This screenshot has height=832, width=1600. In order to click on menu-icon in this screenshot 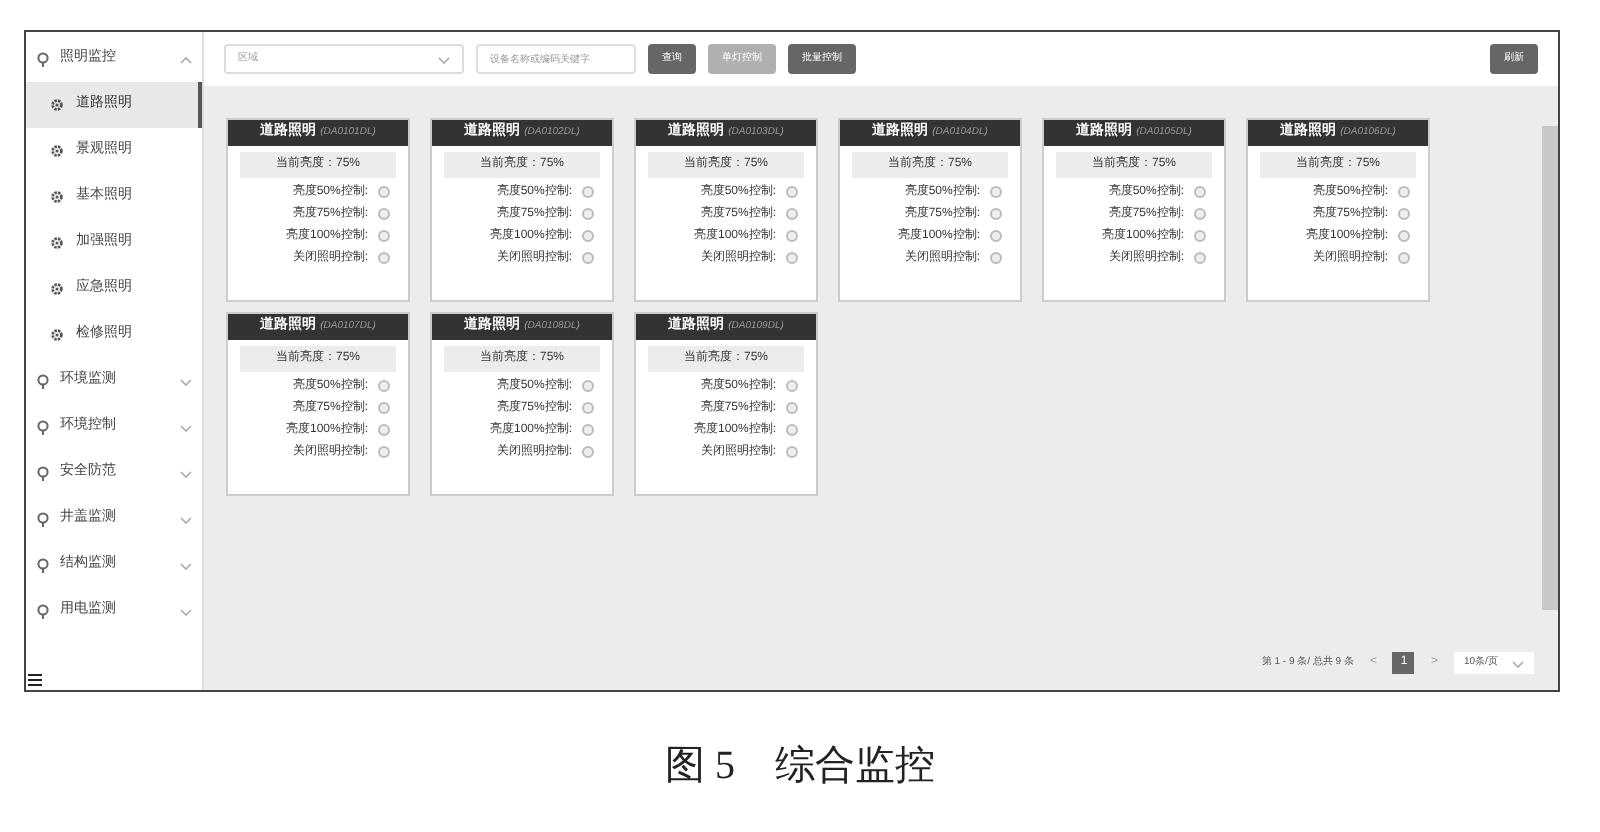, I will do `click(35, 680)`.